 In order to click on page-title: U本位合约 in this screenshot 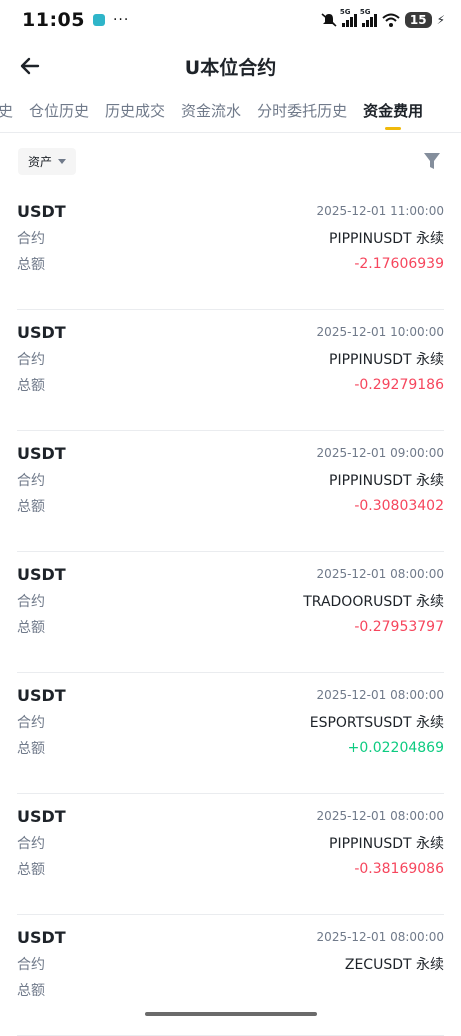, I will do `click(230, 67)`.